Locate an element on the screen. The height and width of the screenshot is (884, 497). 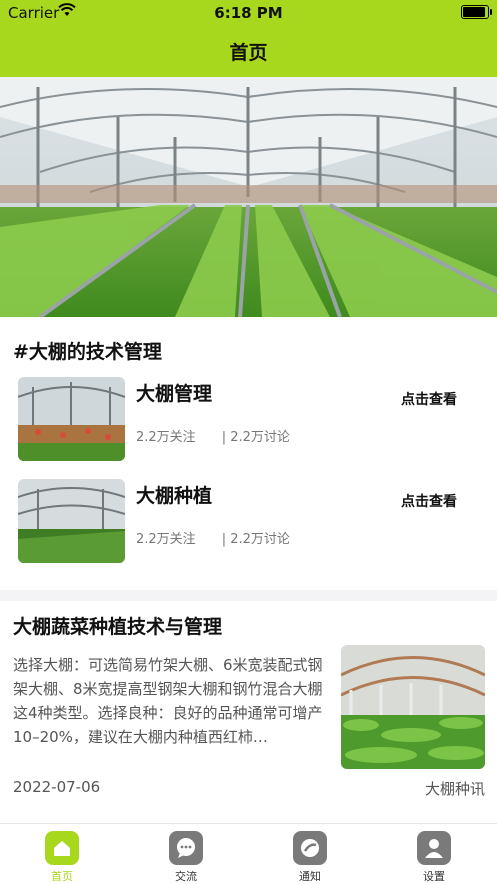
top-header: Carrier 6:18 PM 首页 is located at coordinates (248, 38).